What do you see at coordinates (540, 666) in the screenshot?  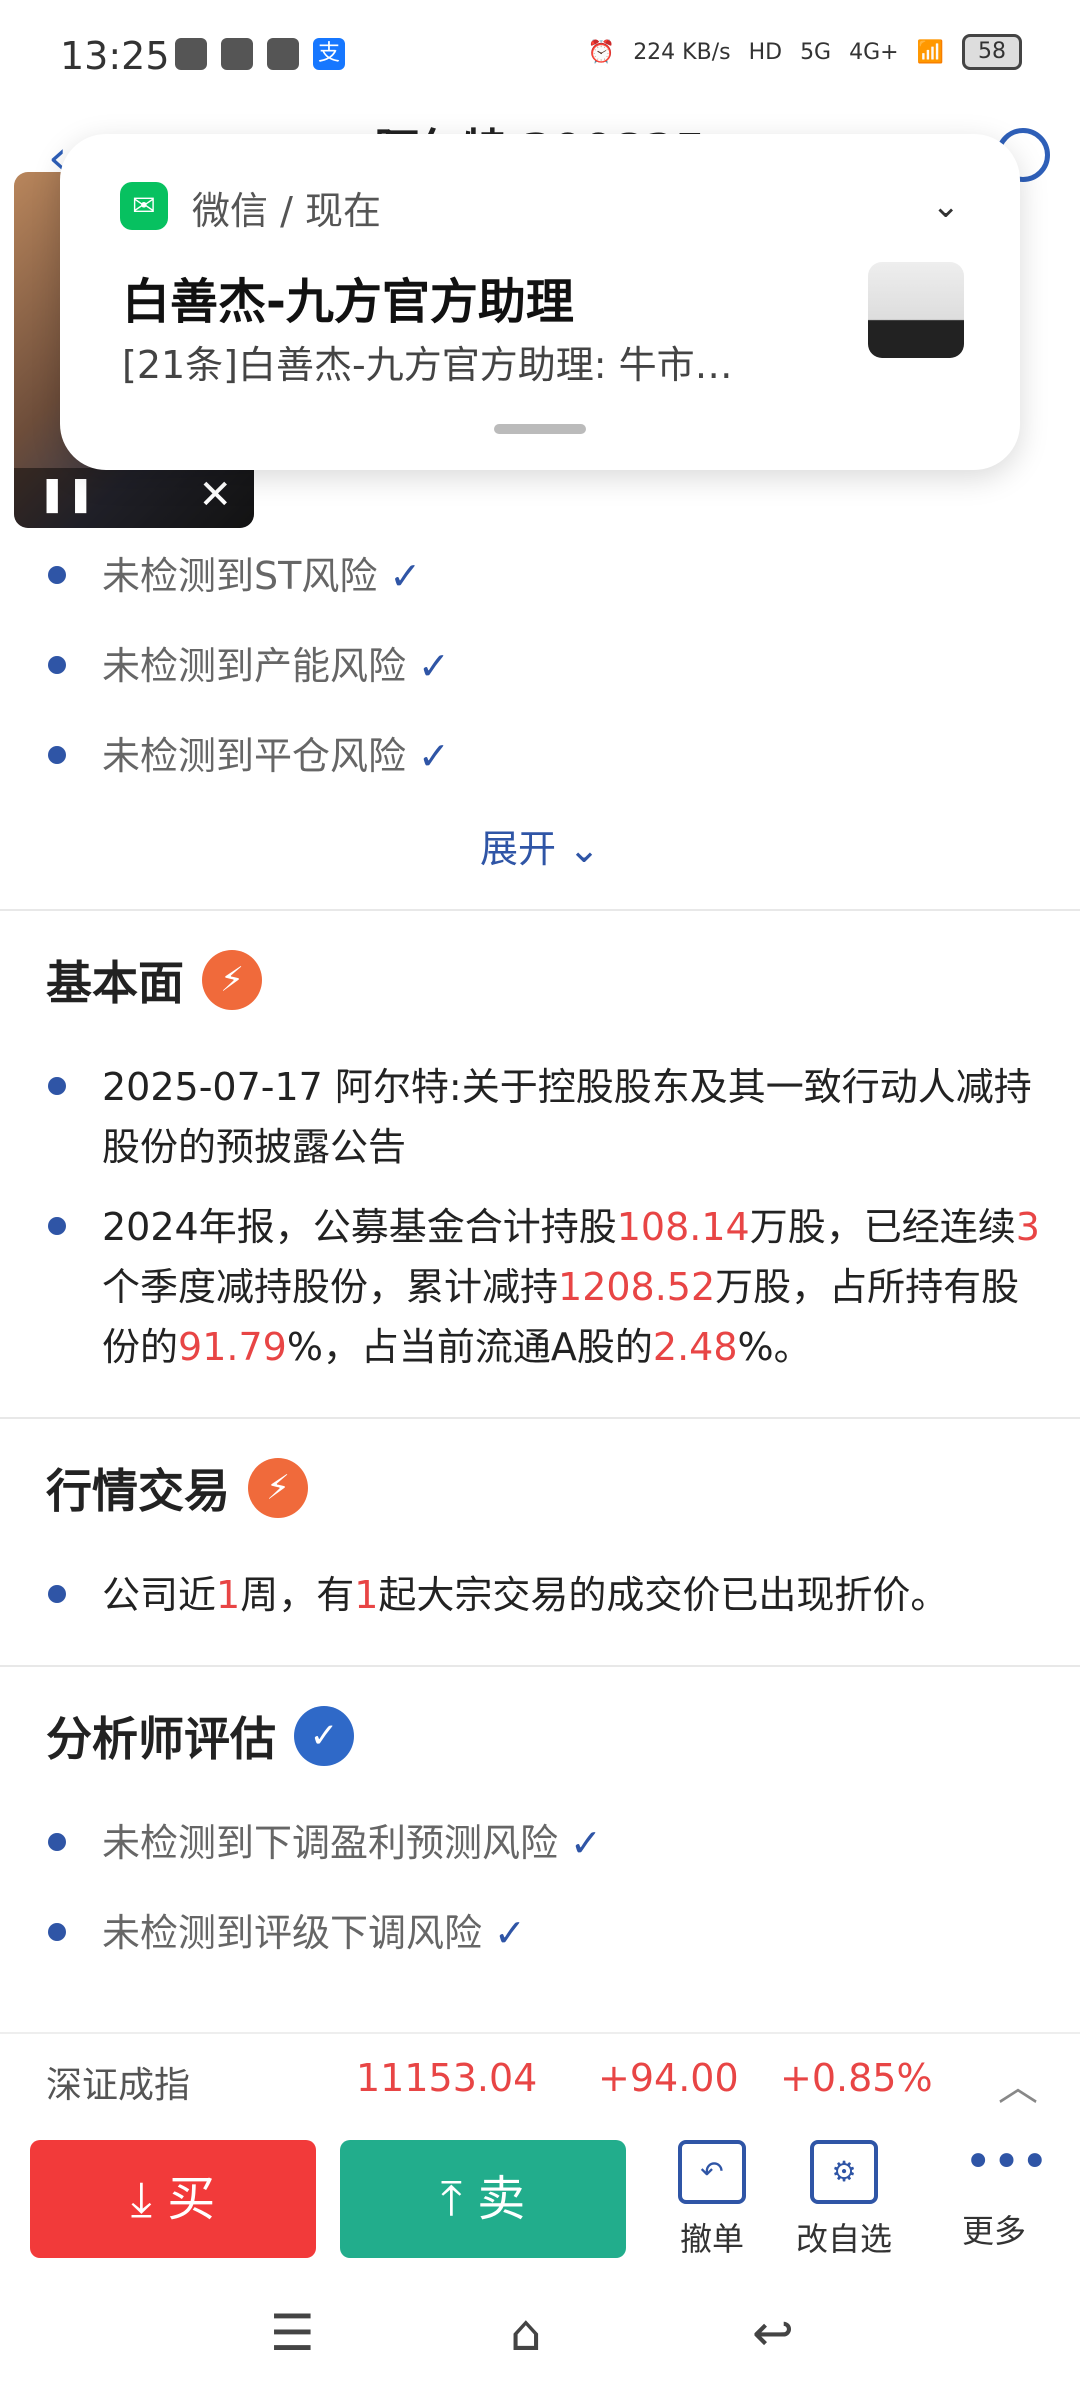 I see `risk-item-capacity: 未检测到产能风险 ✓` at bounding box center [540, 666].